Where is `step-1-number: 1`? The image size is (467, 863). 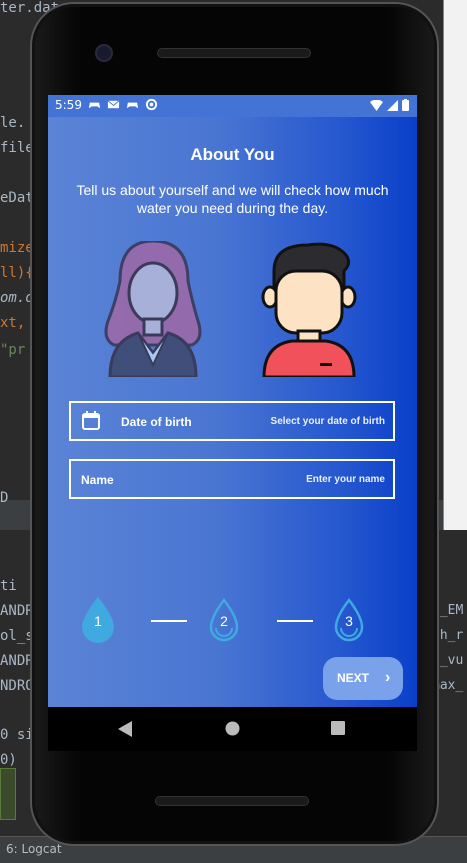 step-1-number: 1 is located at coordinates (98, 621).